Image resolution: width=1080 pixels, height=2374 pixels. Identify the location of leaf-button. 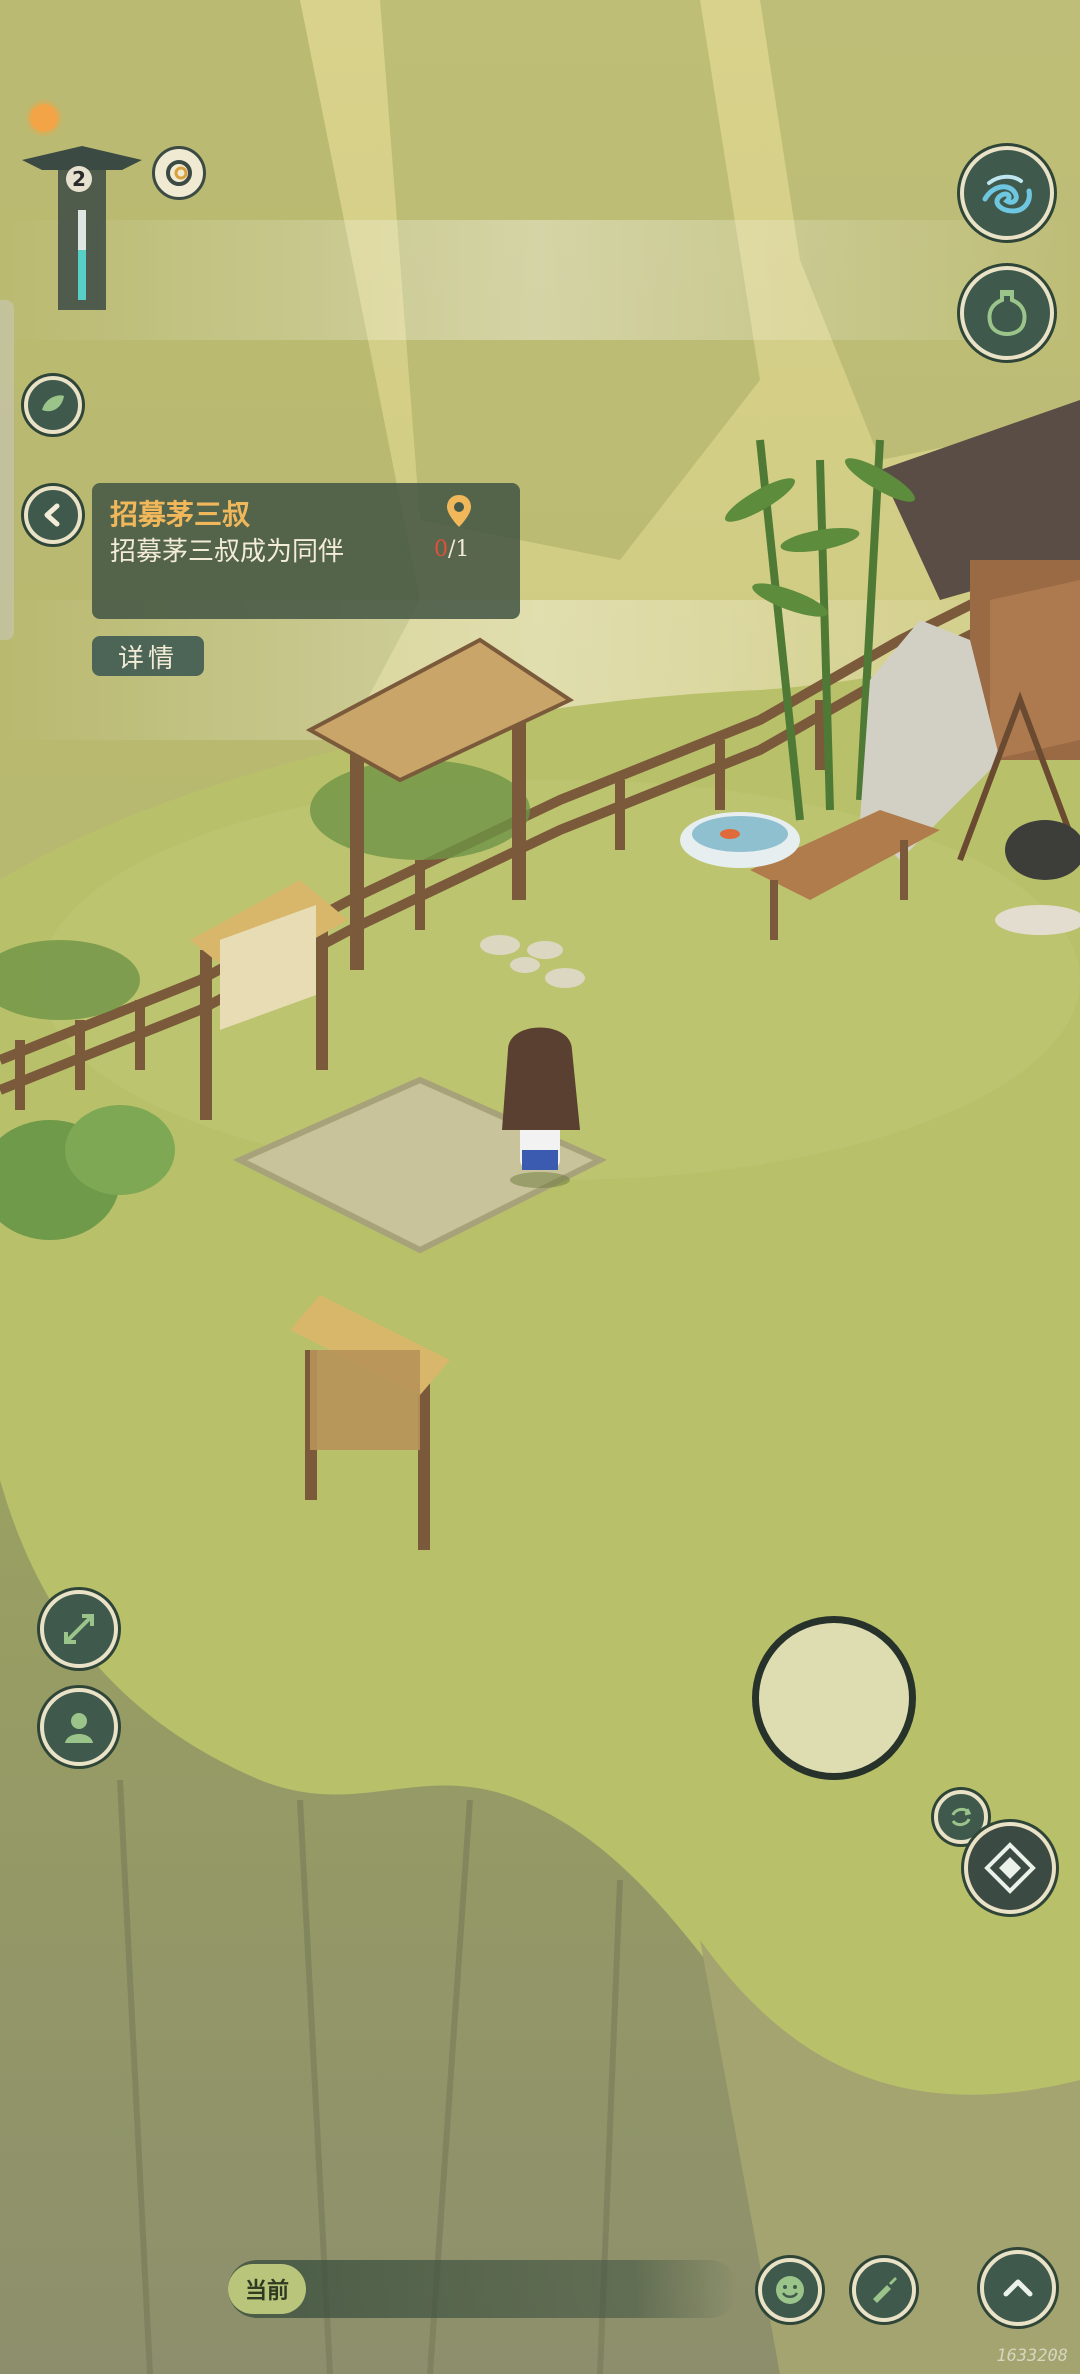
(53, 405).